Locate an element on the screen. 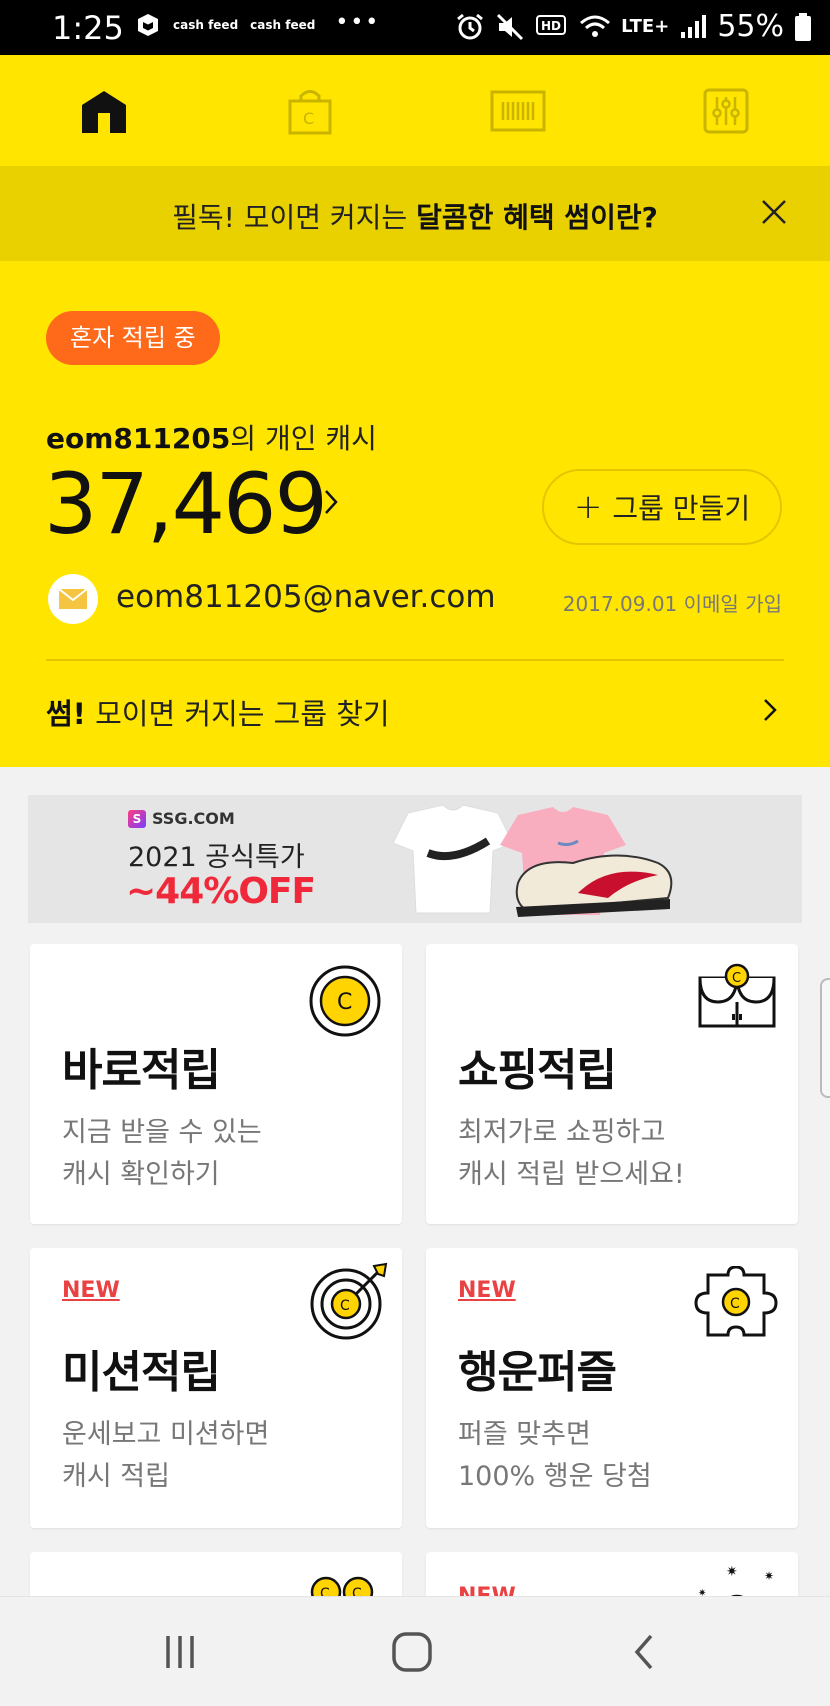 The image size is (830, 1706). nav-shopping: C is located at coordinates (310, 111).